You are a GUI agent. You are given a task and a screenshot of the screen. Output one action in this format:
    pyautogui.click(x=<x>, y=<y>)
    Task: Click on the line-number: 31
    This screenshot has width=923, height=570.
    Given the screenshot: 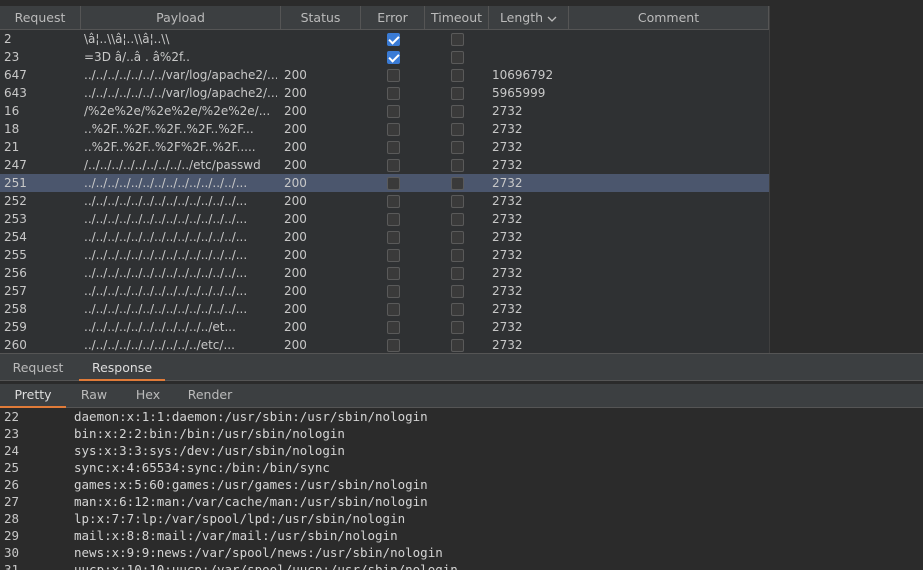 What is the action you would take?
    pyautogui.click(x=12, y=566)
    